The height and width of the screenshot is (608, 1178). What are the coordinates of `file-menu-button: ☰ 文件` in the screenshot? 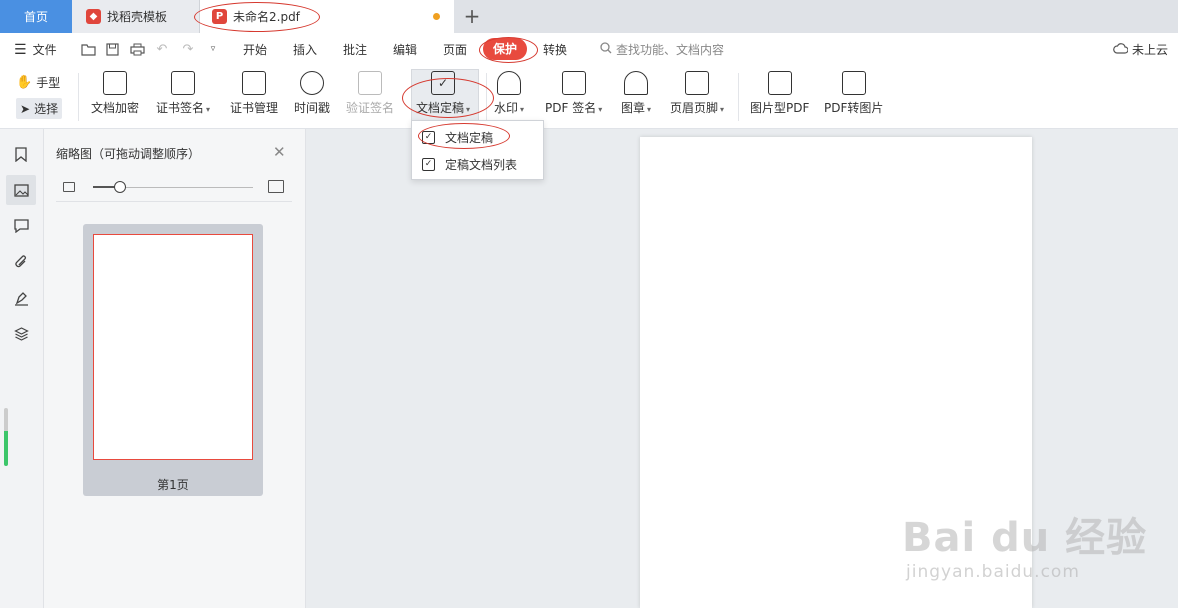 It's located at (35, 49).